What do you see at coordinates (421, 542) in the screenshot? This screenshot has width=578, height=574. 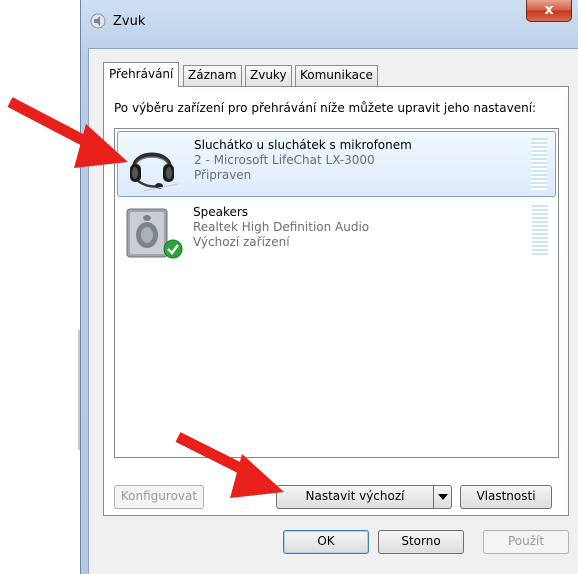 I see `cancel-button: Storno` at bounding box center [421, 542].